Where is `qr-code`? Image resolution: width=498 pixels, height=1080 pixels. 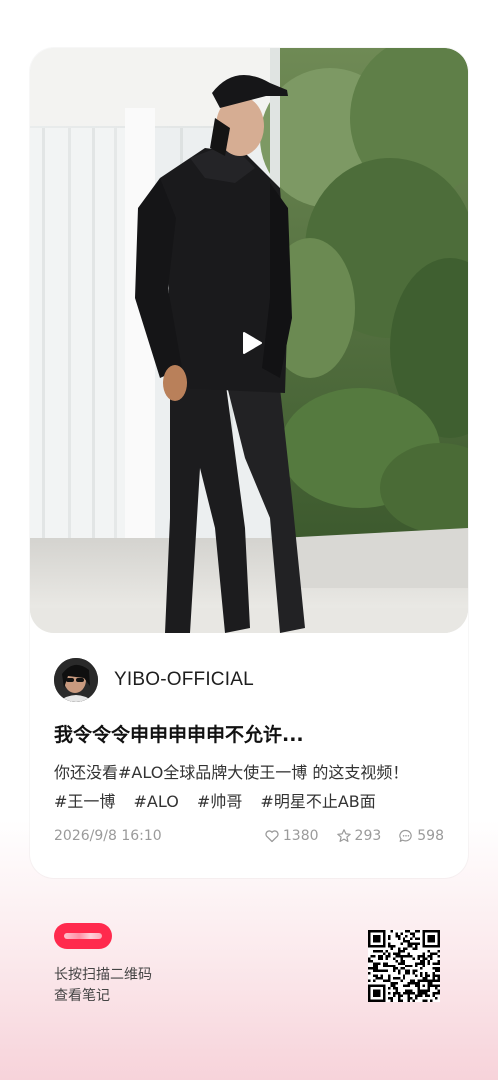
qr-code is located at coordinates (404, 966).